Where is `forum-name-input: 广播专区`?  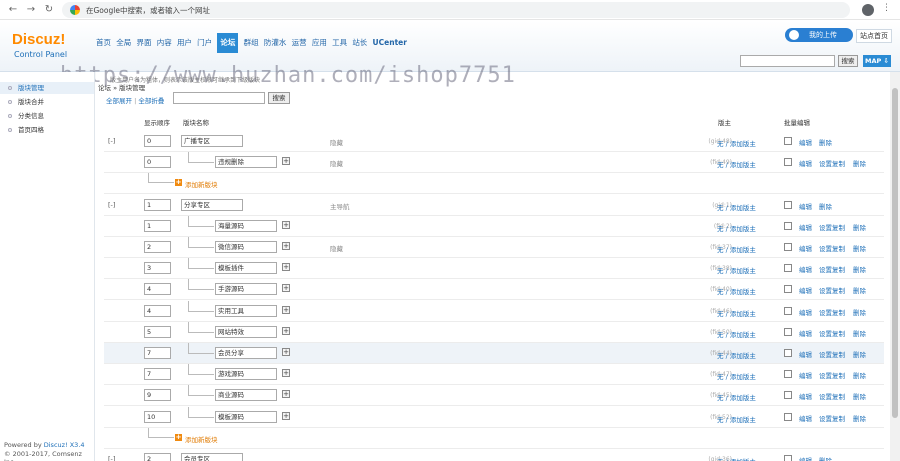
forum-name-input: 广播专区 is located at coordinates (212, 141).